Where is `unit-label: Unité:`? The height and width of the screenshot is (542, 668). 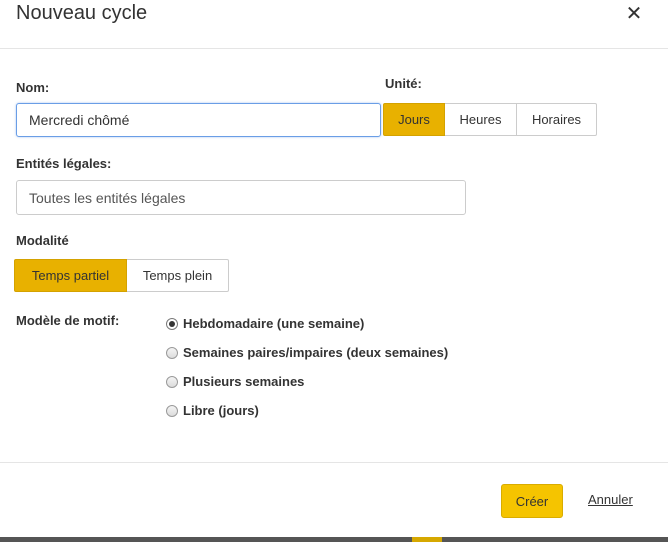
unit-label: Unité: is located at coordinates (403, 83).